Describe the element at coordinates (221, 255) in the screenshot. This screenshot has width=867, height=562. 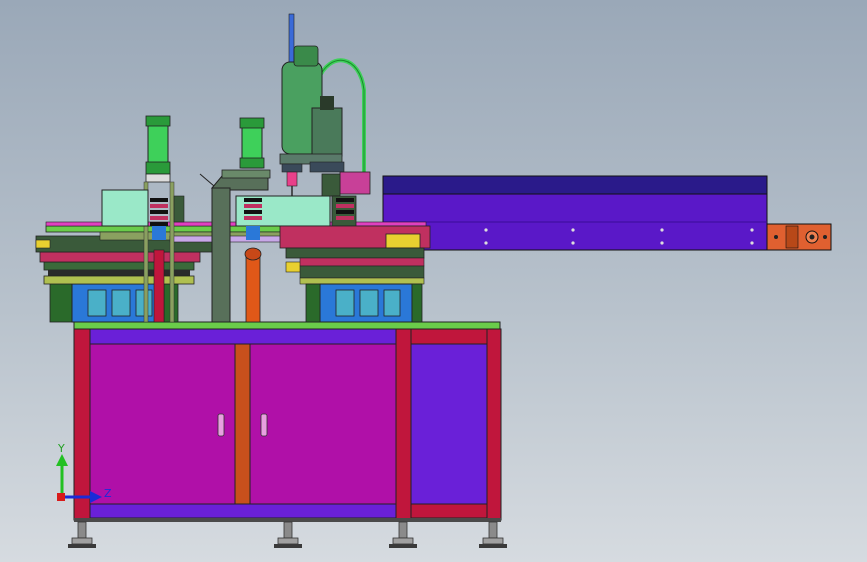
I see `bracket-column` at that location.